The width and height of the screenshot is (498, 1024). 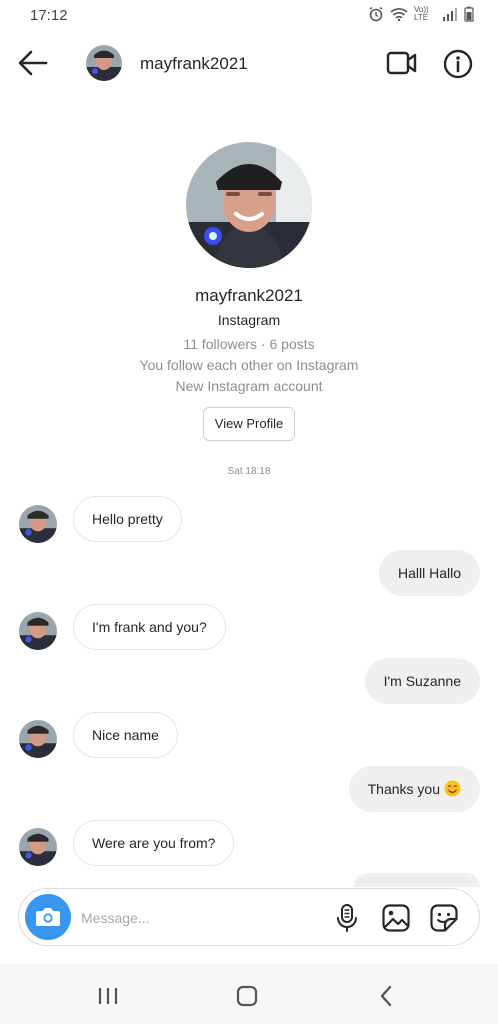 I want to click on message-incoming: Were are you from?, so click(x=154, y=843).